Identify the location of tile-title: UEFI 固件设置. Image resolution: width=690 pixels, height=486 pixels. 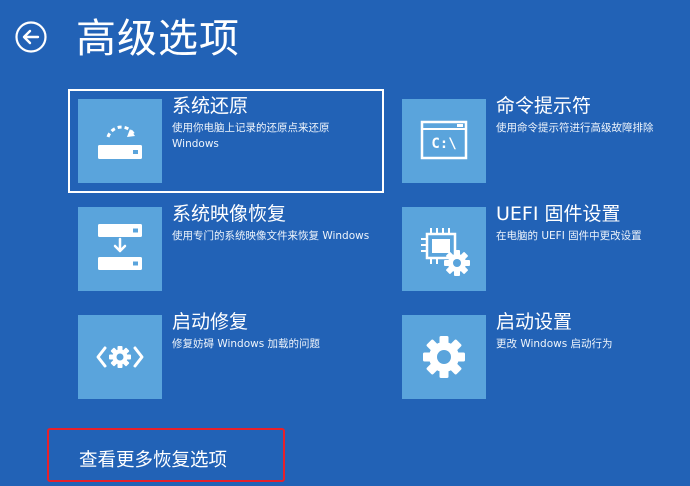
(558, 214).